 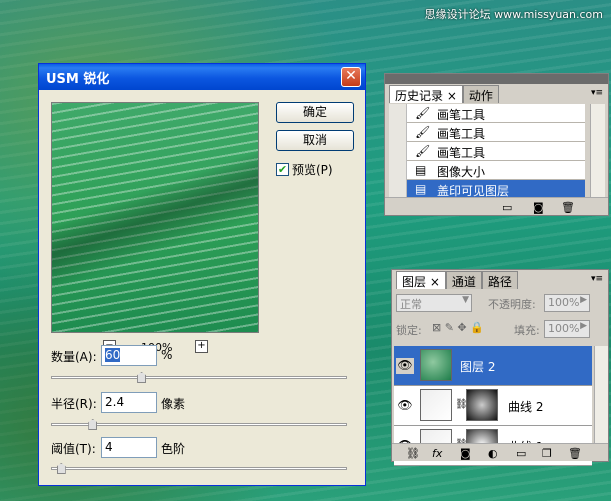 I want to click on curves-adjustment-icon, so click(x=436, y=405).